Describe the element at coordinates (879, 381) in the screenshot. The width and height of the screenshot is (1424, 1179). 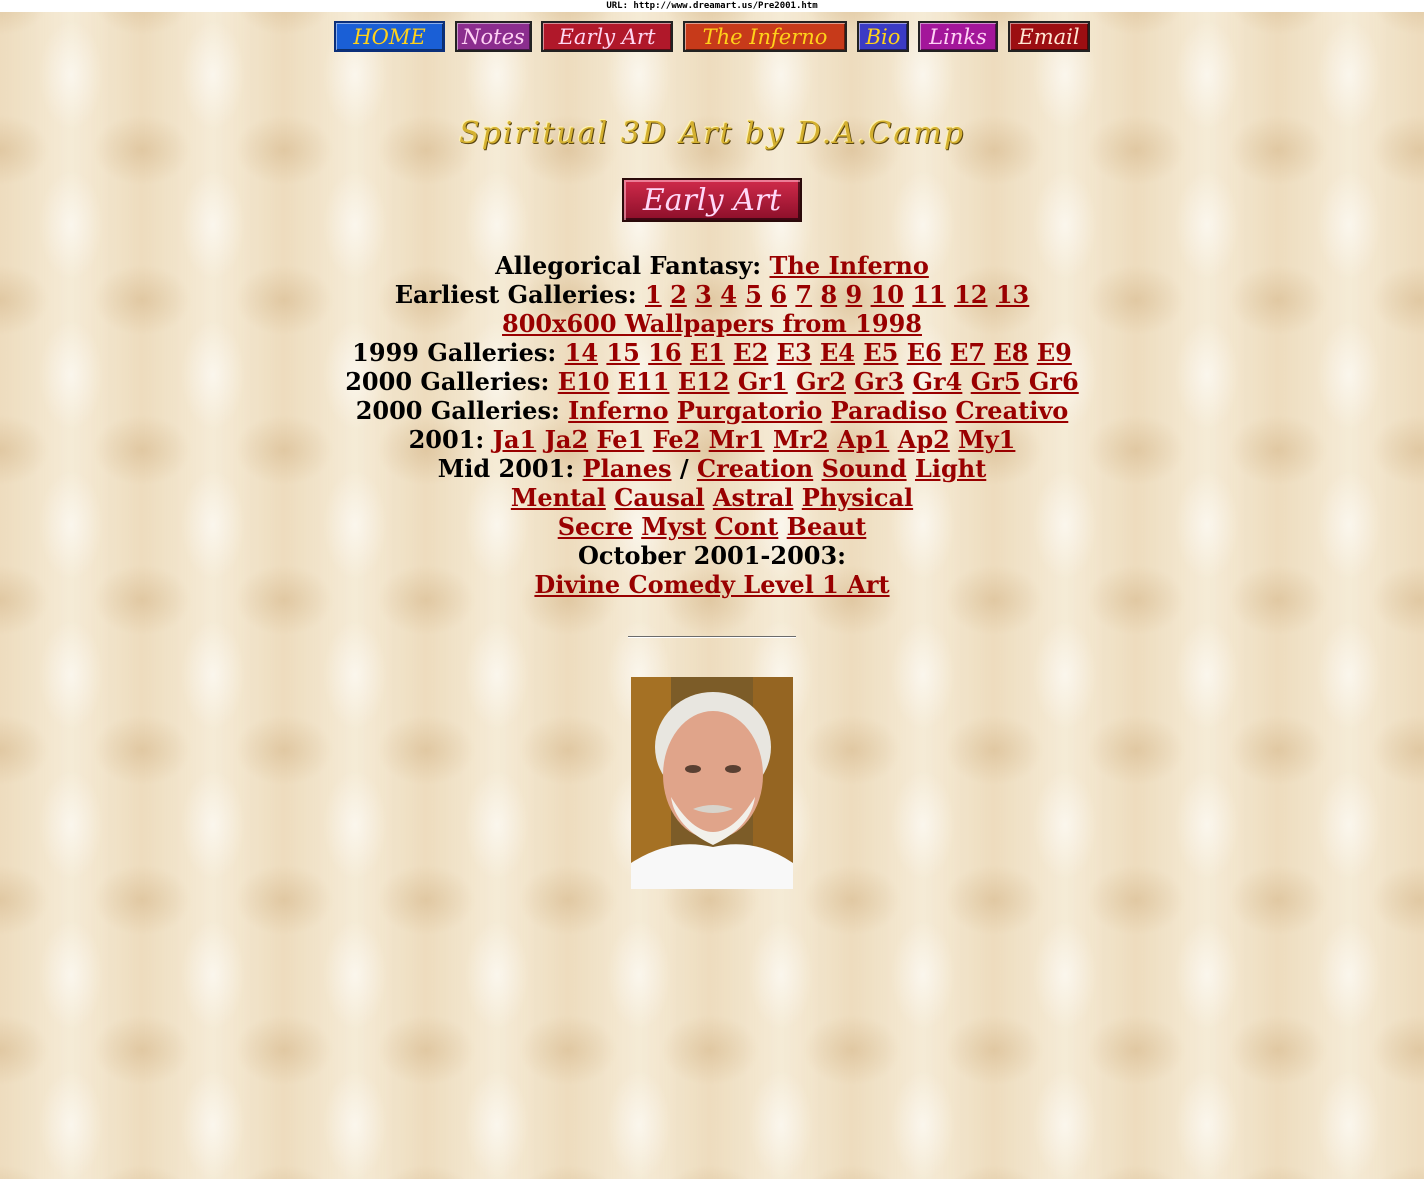
I see `gallery-link-gr3: Gr3` at that location.